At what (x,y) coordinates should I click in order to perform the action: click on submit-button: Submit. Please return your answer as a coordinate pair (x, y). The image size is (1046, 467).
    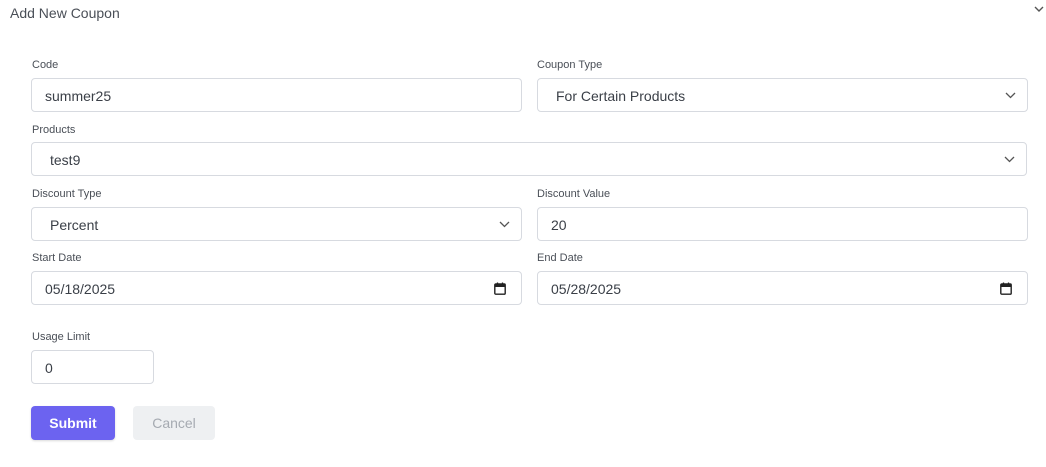
    Looking at the image, I should click on (73, 423).